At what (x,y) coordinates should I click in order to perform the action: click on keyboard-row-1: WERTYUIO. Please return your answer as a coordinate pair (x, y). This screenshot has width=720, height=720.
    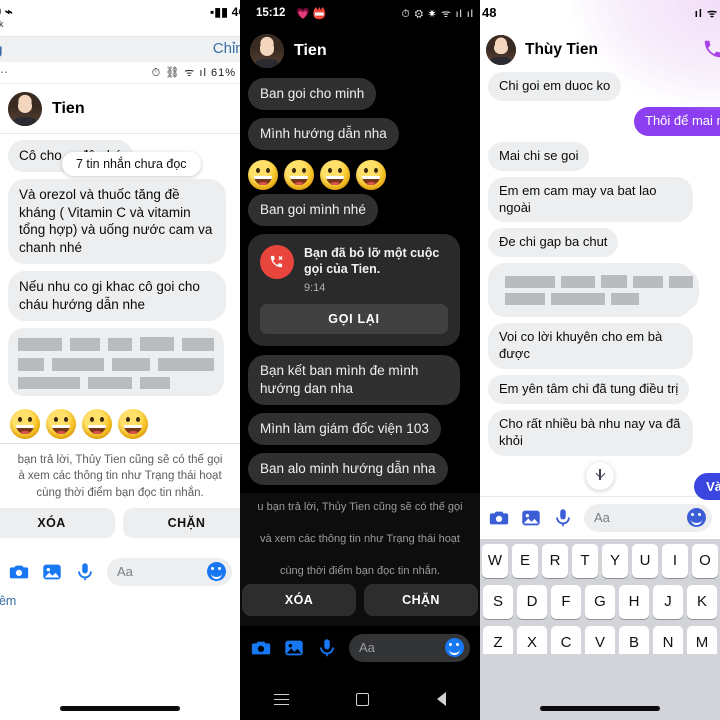
    Looking at the image, I should click on (600, 560).